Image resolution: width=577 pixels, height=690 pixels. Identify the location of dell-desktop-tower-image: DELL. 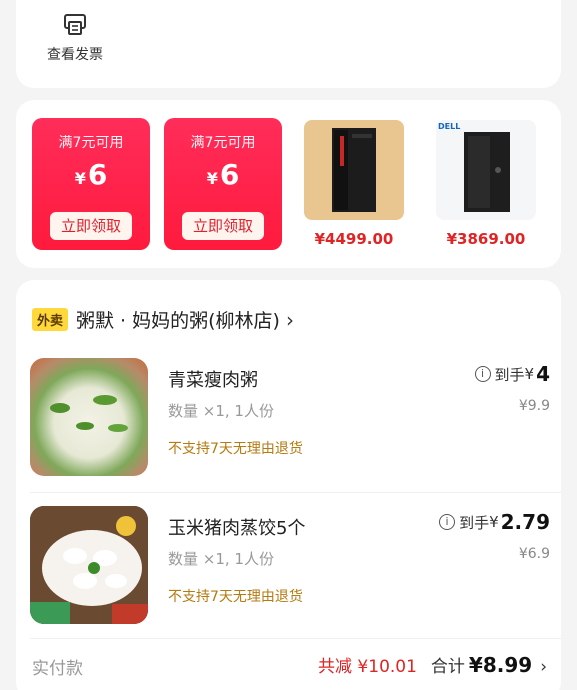
(486, 170).